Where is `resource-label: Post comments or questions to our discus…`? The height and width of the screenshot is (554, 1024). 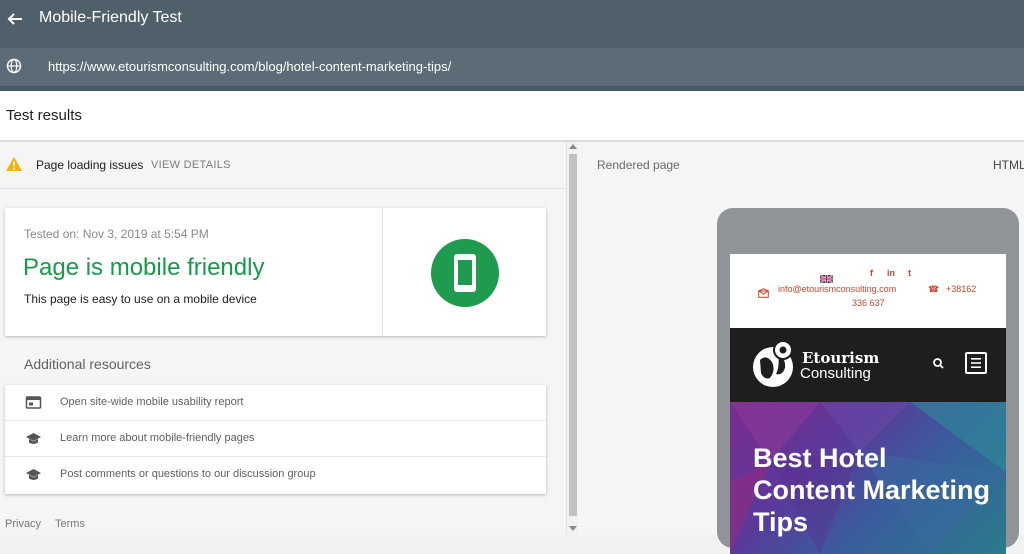
resource-label: Post comments or questions to our discus… is located at coordinates (188, 474).